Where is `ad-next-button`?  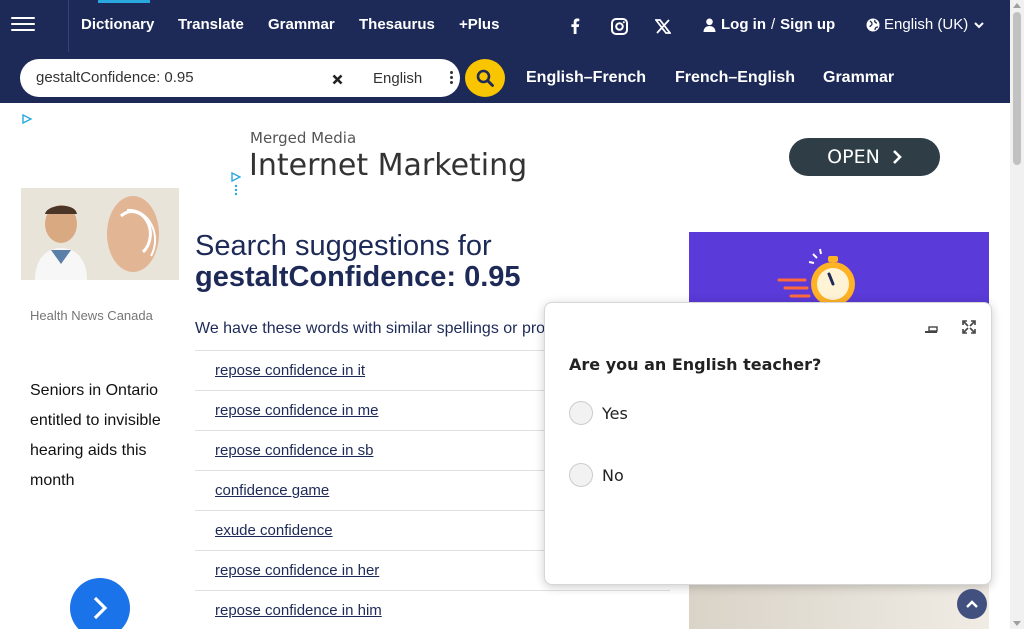
ad-next-button is located at coordinates (100, 603).